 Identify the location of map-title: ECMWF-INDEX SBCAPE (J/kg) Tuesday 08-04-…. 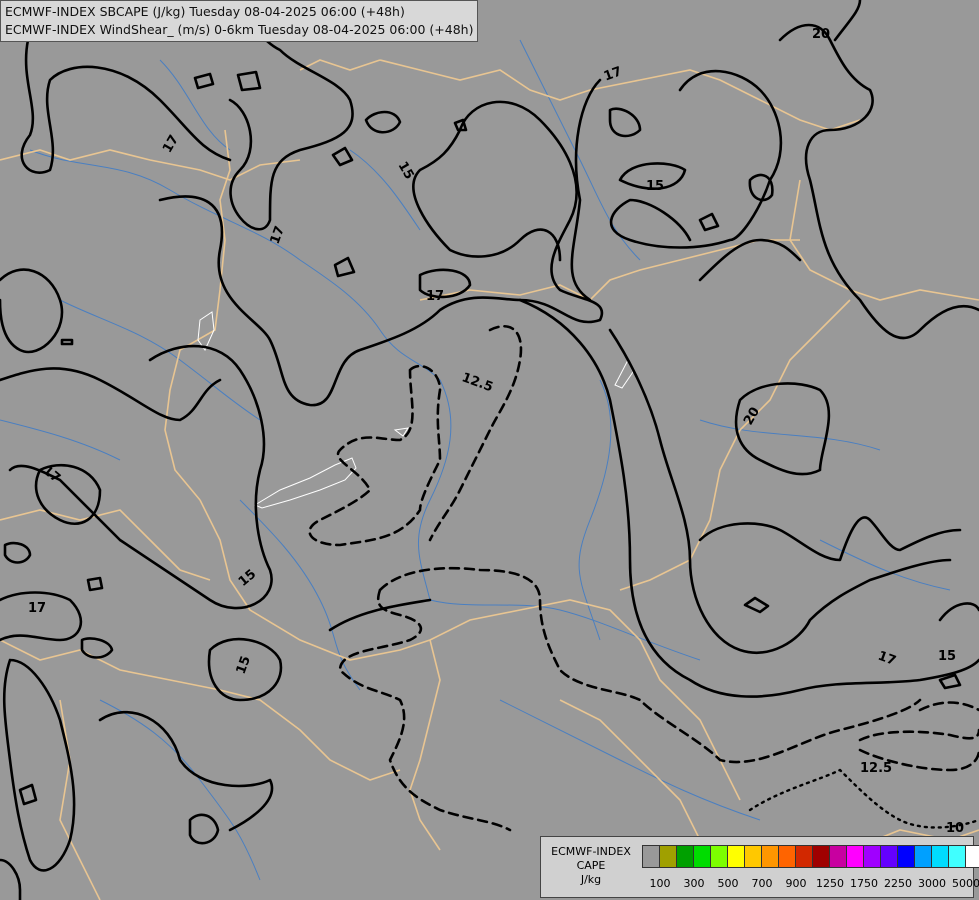
(239, 21).